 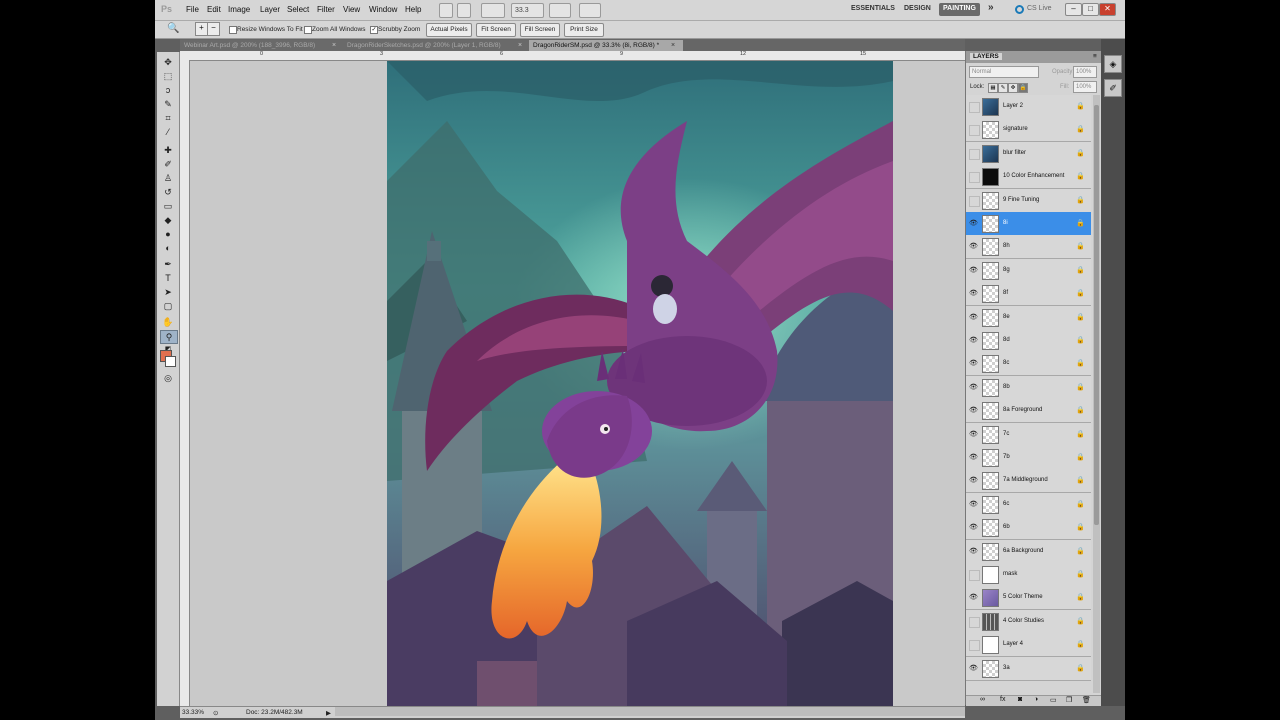 I want to click on layer-row: 👁 7b 🔒, so click(x=1028, y=458).